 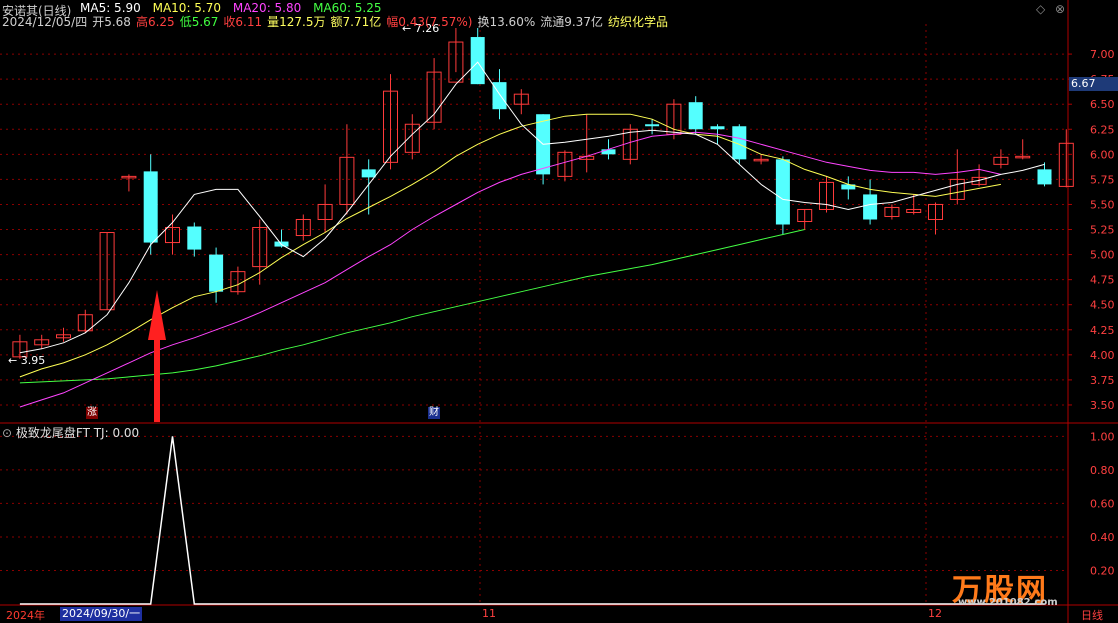 I want to click on y-tick-label: 3.75, so click(x=1102, y=380).